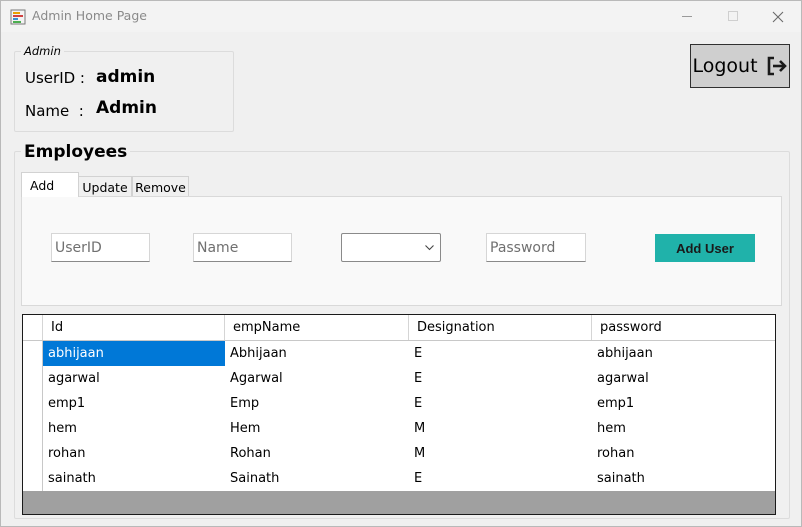 The image size is (802, 527). Describe the element at coordinates (89, 15) in the screenshot. I see `window-title: Admin Home Page` at that location.